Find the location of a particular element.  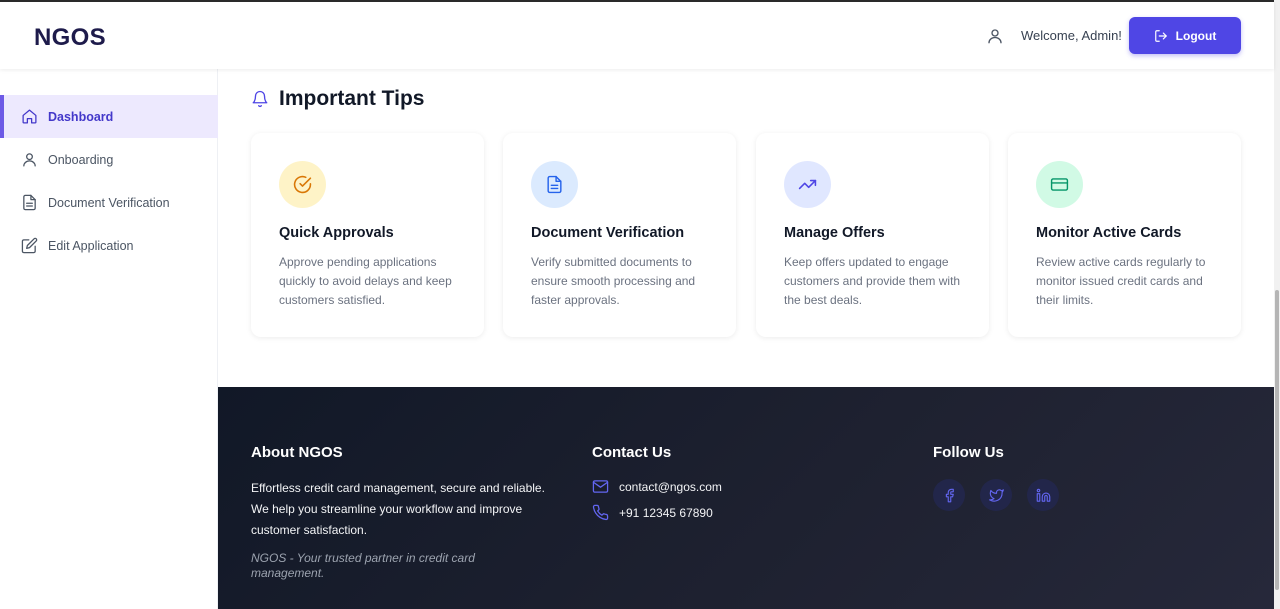

tips-header: Important Tips is located at coordinates (337, 99).